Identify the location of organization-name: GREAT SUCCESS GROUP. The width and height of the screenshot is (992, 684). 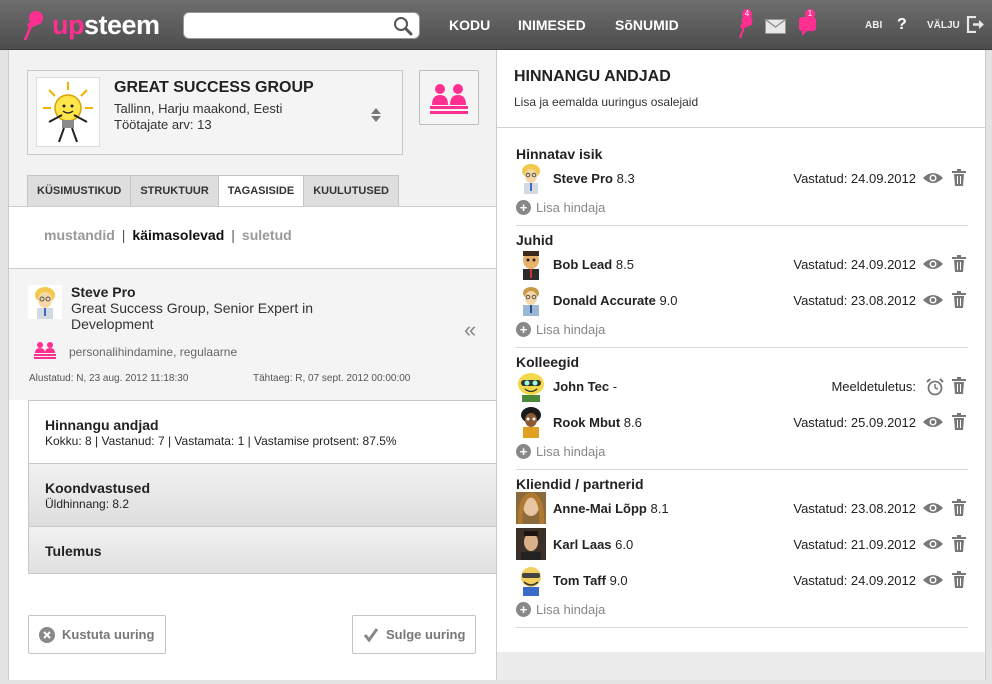
(214, 87).